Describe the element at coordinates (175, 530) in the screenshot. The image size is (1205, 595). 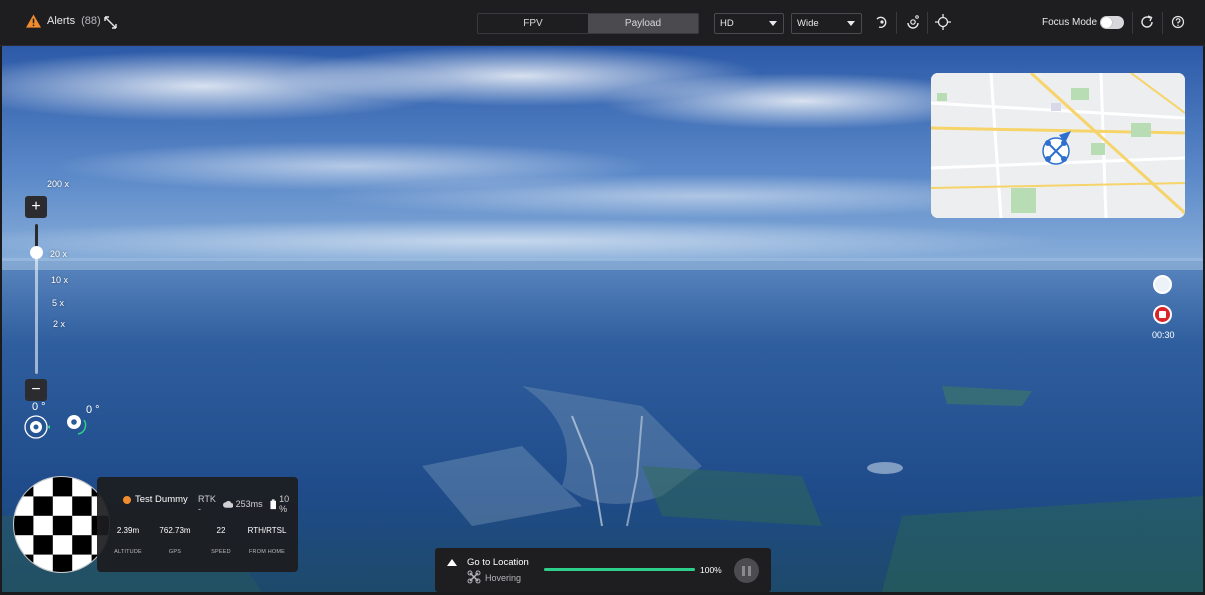
I see `gps-value: 762.73m` at that location.